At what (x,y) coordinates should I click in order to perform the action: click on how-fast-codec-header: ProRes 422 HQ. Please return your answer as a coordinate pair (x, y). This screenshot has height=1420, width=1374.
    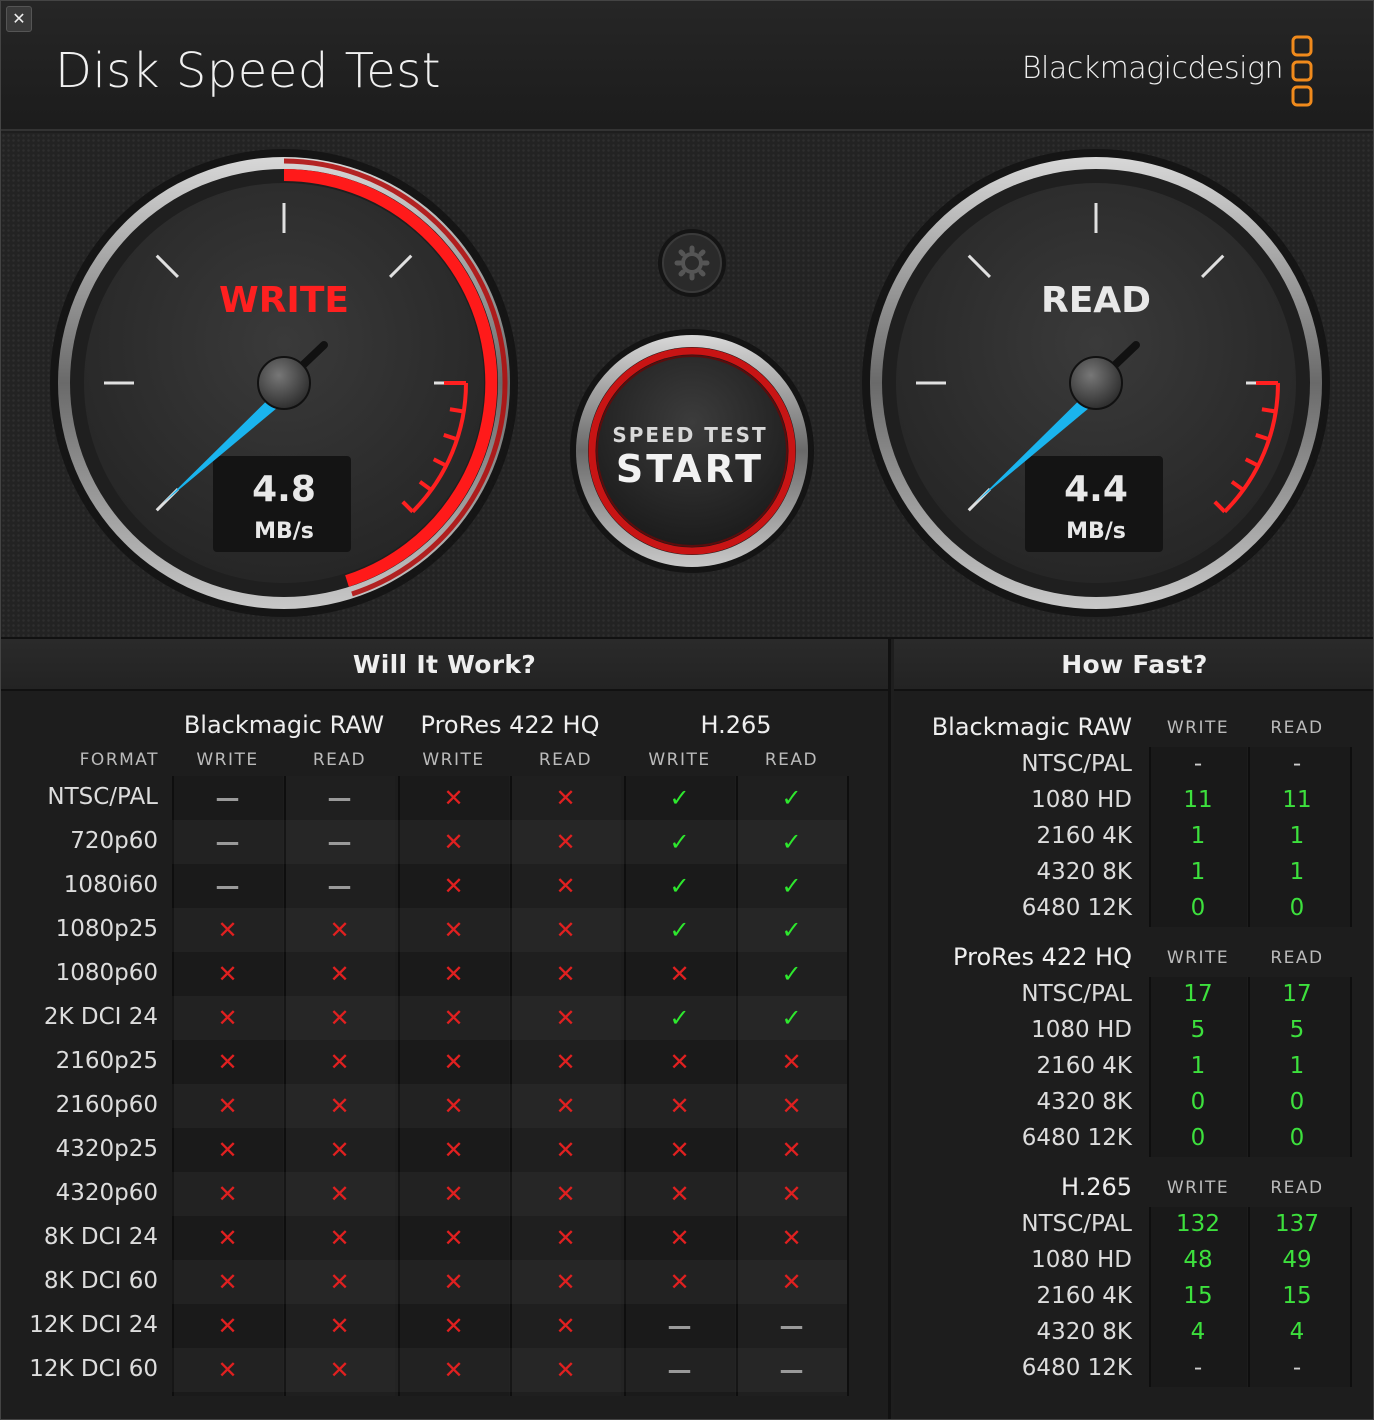
    Looking at the image, I should click on (1042, 957).